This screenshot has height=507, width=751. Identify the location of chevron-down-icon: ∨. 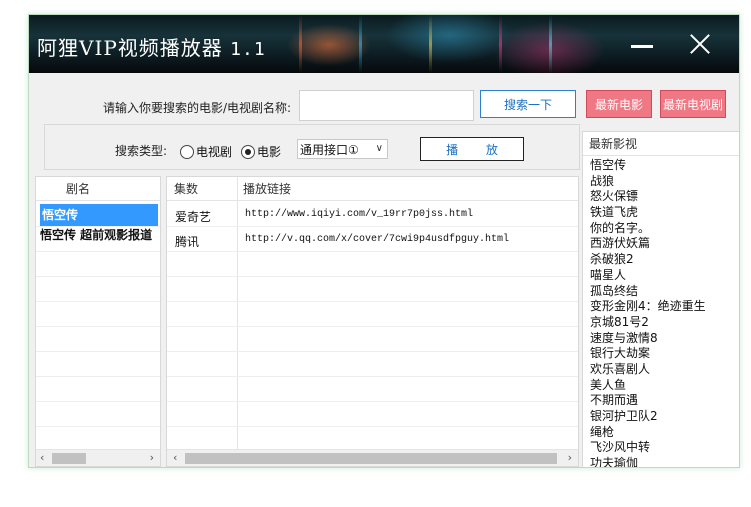
(379, 148).